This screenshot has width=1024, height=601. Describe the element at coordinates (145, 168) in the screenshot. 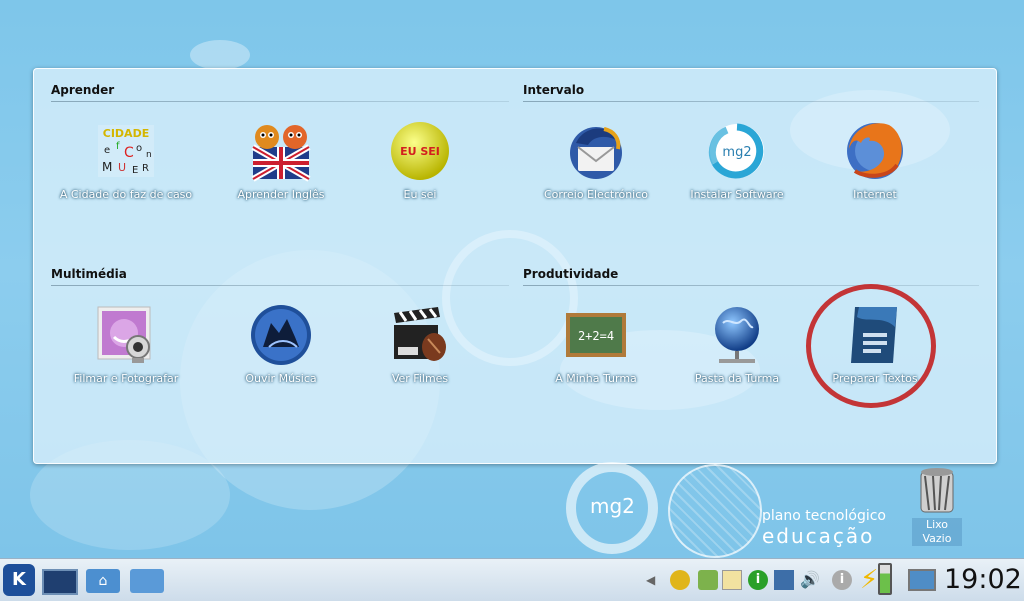

I see `svg-text: R` at that location.